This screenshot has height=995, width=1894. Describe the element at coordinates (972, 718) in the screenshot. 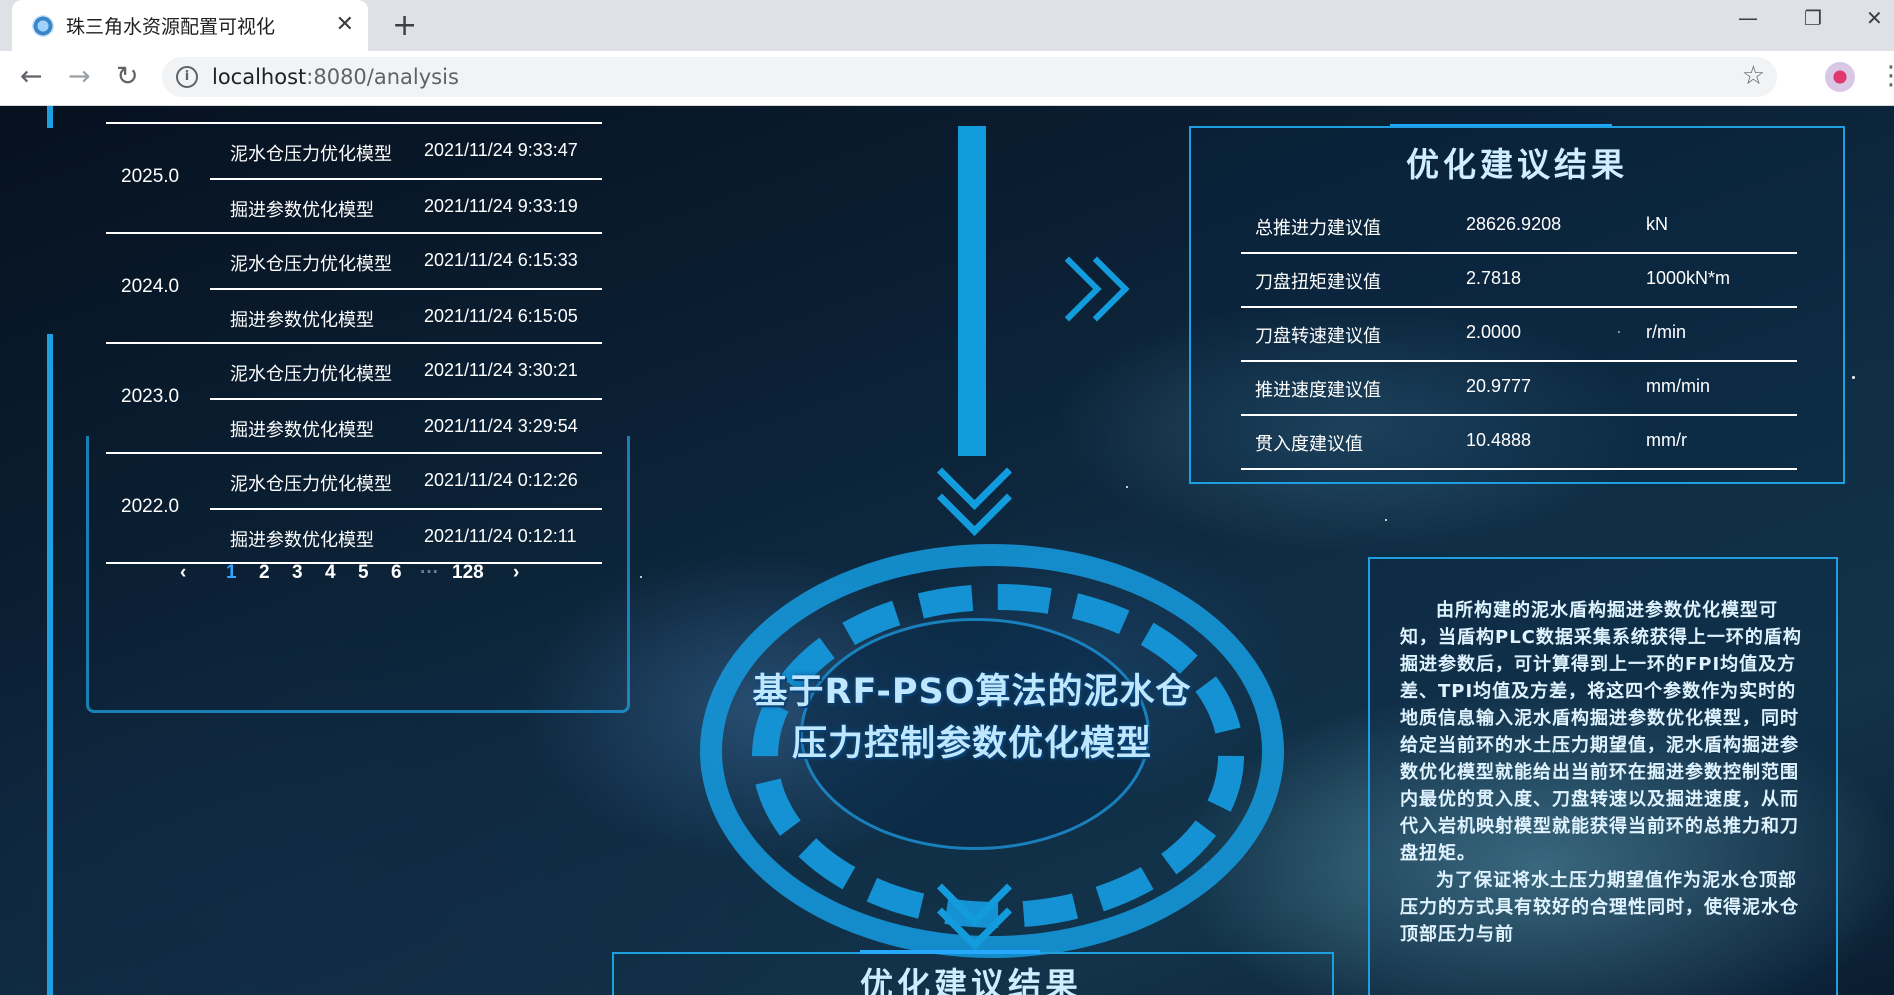

I see `model-title: 基于RF-PSO算法的泥水仓 压力控制参数优化模型` at that location.